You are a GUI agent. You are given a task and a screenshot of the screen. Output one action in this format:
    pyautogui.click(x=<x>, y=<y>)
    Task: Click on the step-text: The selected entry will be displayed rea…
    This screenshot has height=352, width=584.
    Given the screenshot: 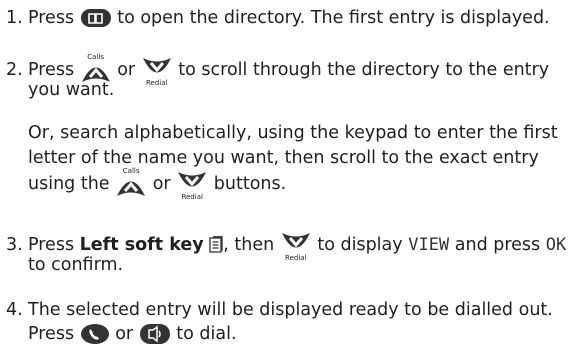 What is the action you would take?
    pyautogui.click(x=290, y=310)
    